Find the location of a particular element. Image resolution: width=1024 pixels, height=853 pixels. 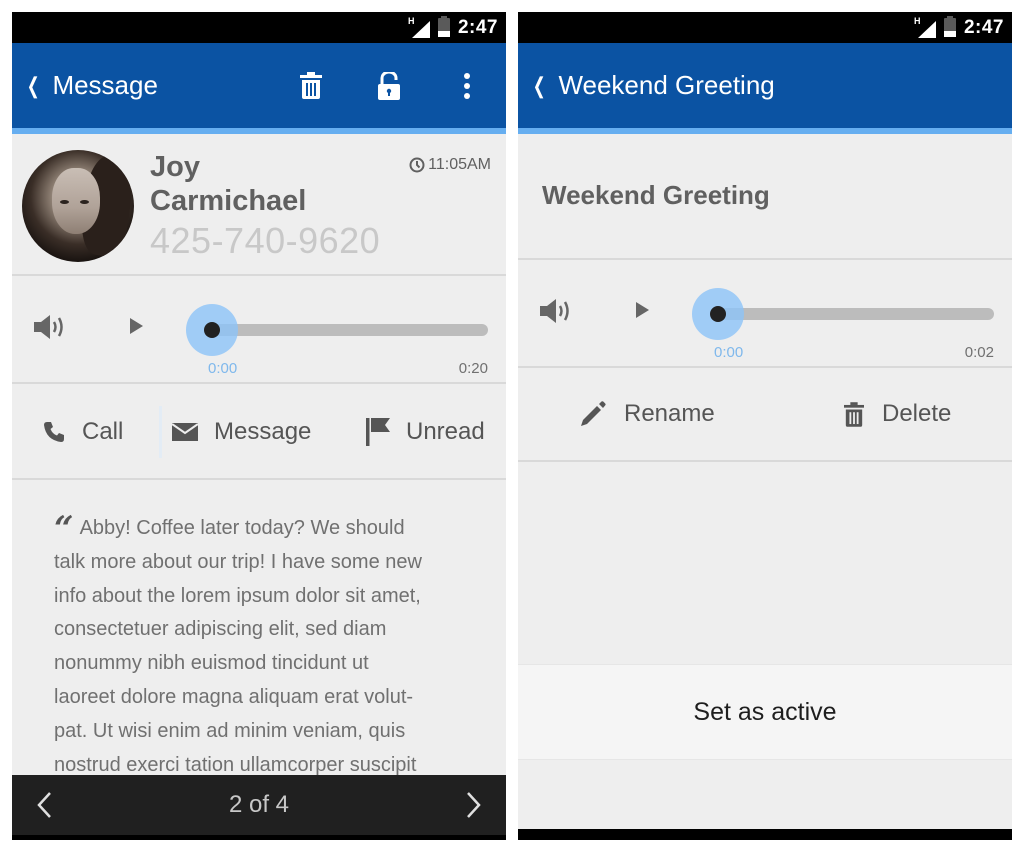

back-button: ❮ Message is located at coordinates (91, 85).